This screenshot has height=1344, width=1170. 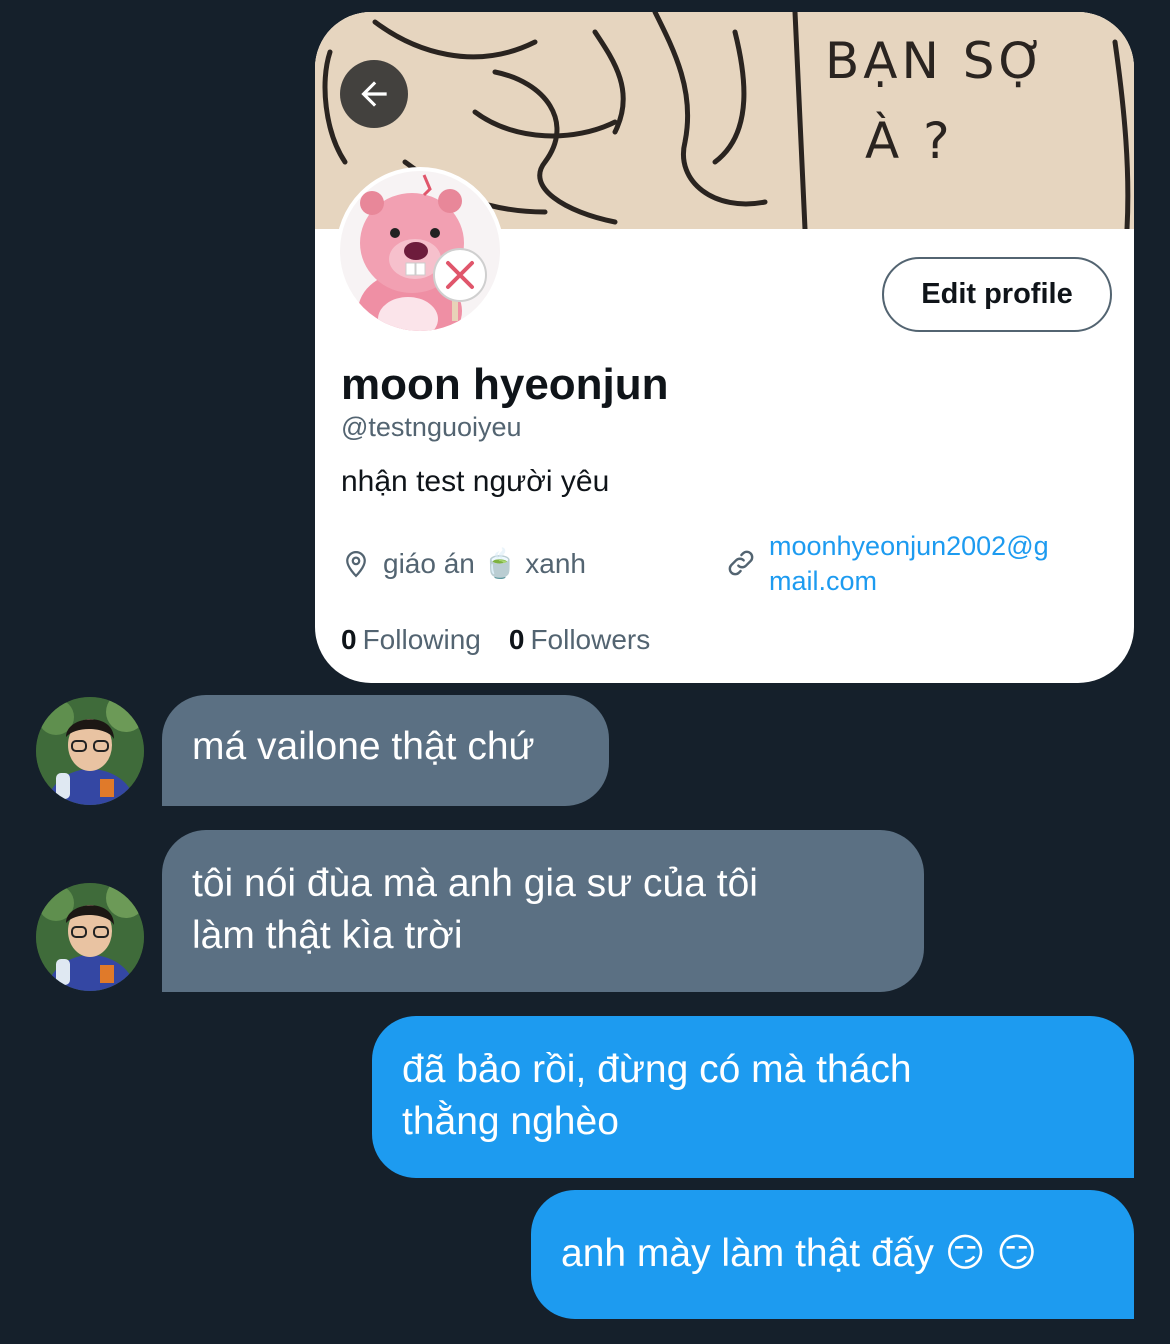 I want to click on message-text: má vailone thật chứ, so click(x=363, y=746).